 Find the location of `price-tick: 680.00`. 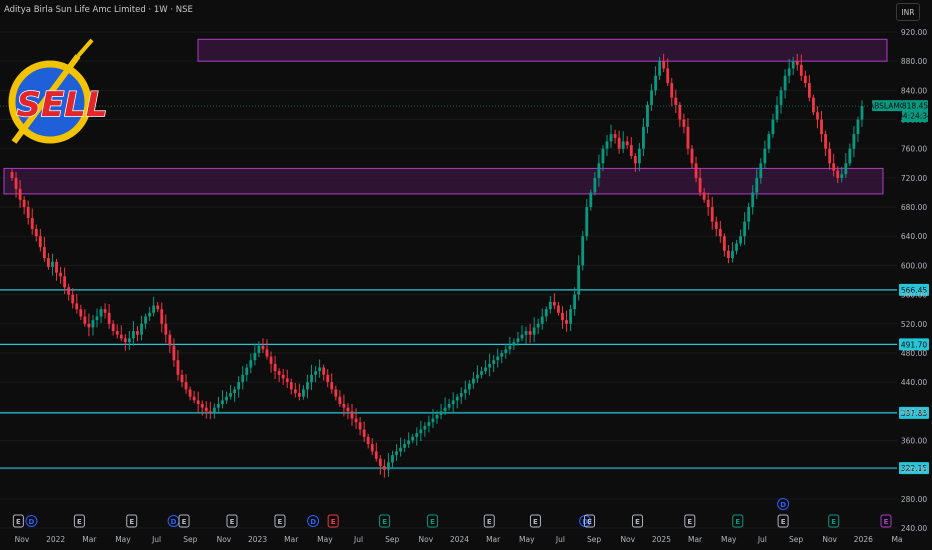

price-tick: 680.00 is located at coordinates (914, 207).